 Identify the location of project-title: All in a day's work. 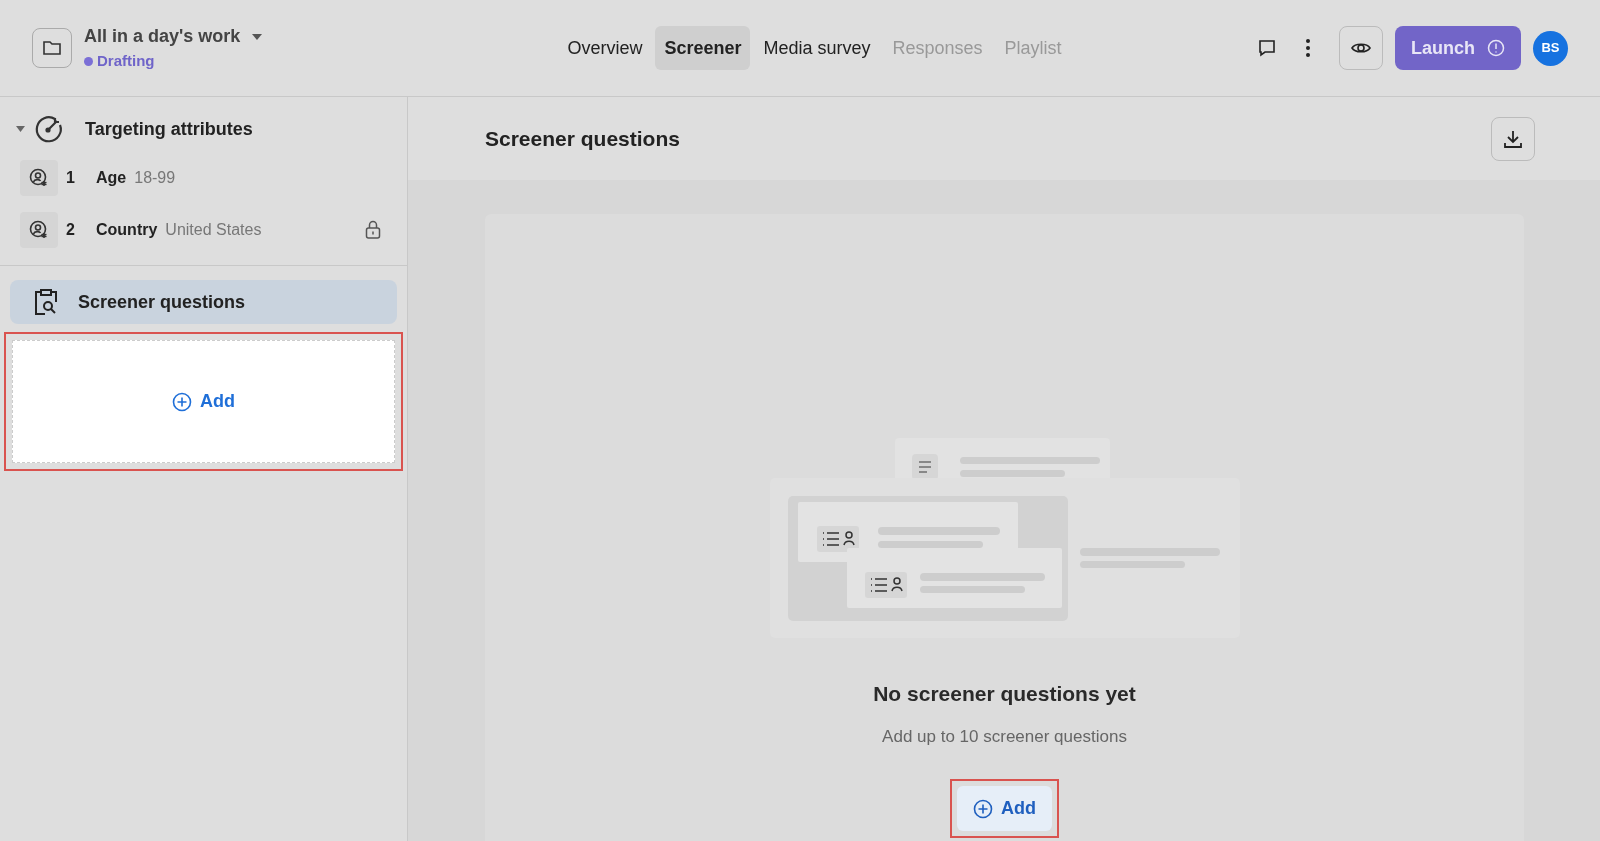
(162, 37).